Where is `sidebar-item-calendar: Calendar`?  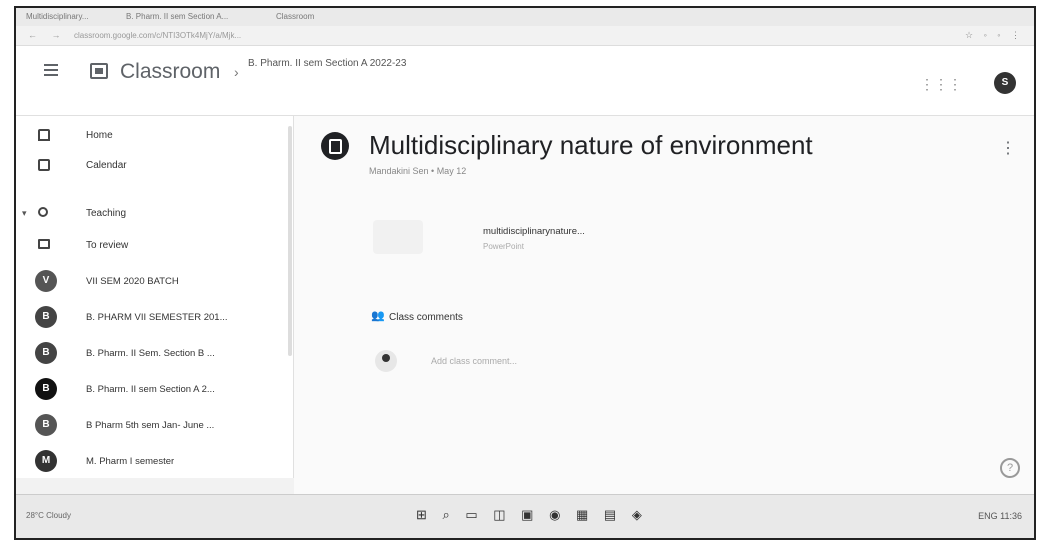 sidebar-item-calendar: Calendar is located at coordinates (155, 167).